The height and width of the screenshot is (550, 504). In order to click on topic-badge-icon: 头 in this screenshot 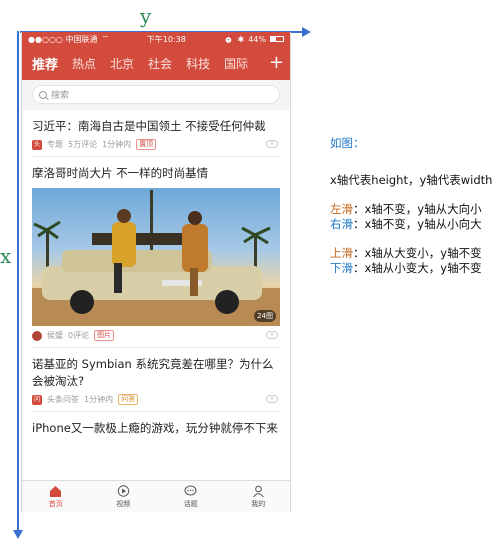, I will do `click(37, 144)`.